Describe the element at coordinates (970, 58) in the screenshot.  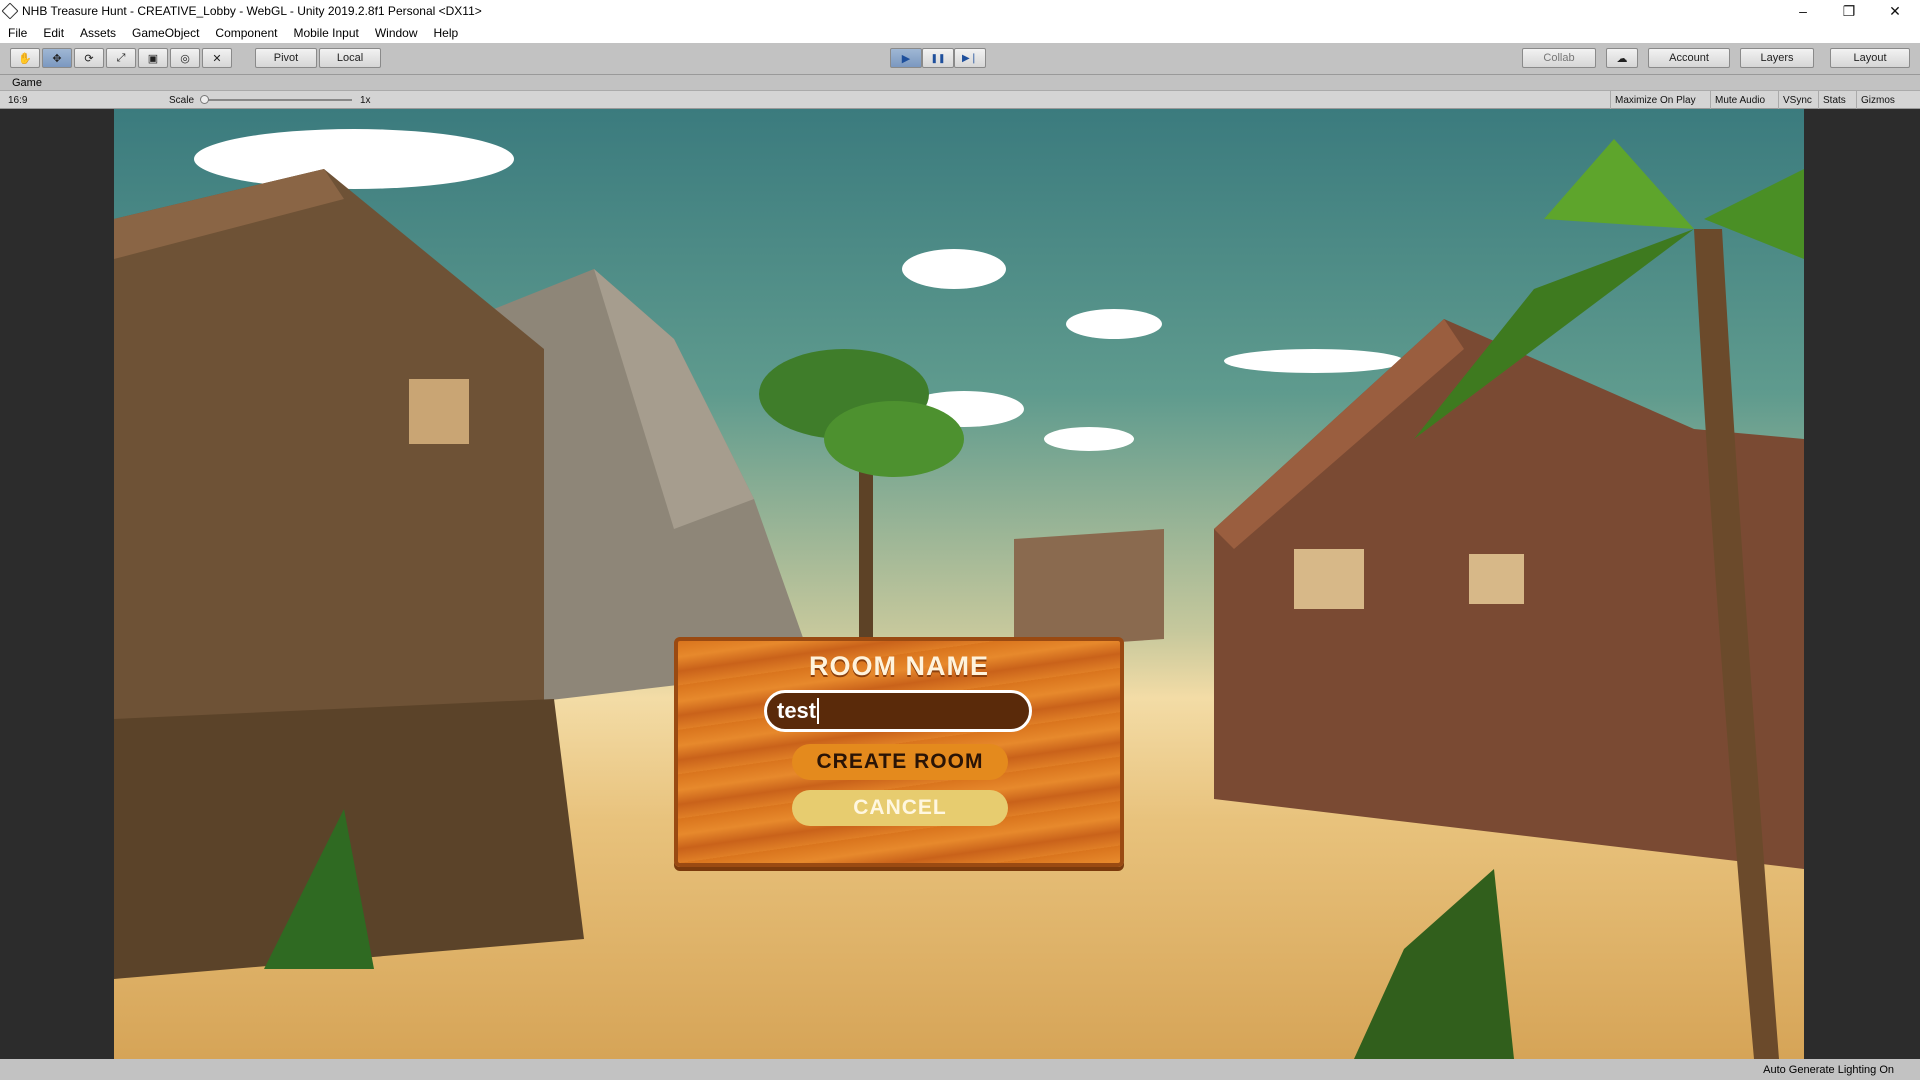
I see `step-button: ▶❘` at that location.